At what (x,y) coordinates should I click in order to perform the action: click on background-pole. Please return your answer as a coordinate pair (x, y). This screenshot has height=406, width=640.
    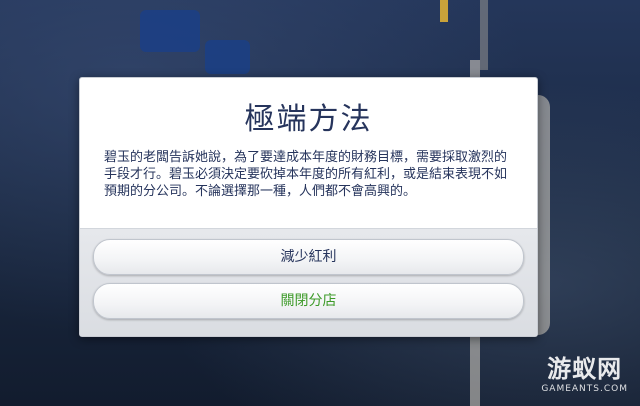
    Looking at the image, I should click on (484, 35).